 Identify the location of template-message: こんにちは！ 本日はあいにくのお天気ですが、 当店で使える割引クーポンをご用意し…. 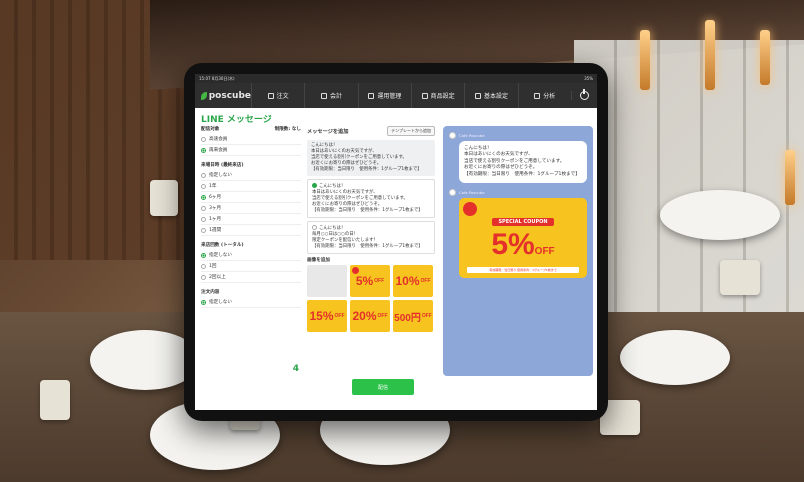
(371, 198).